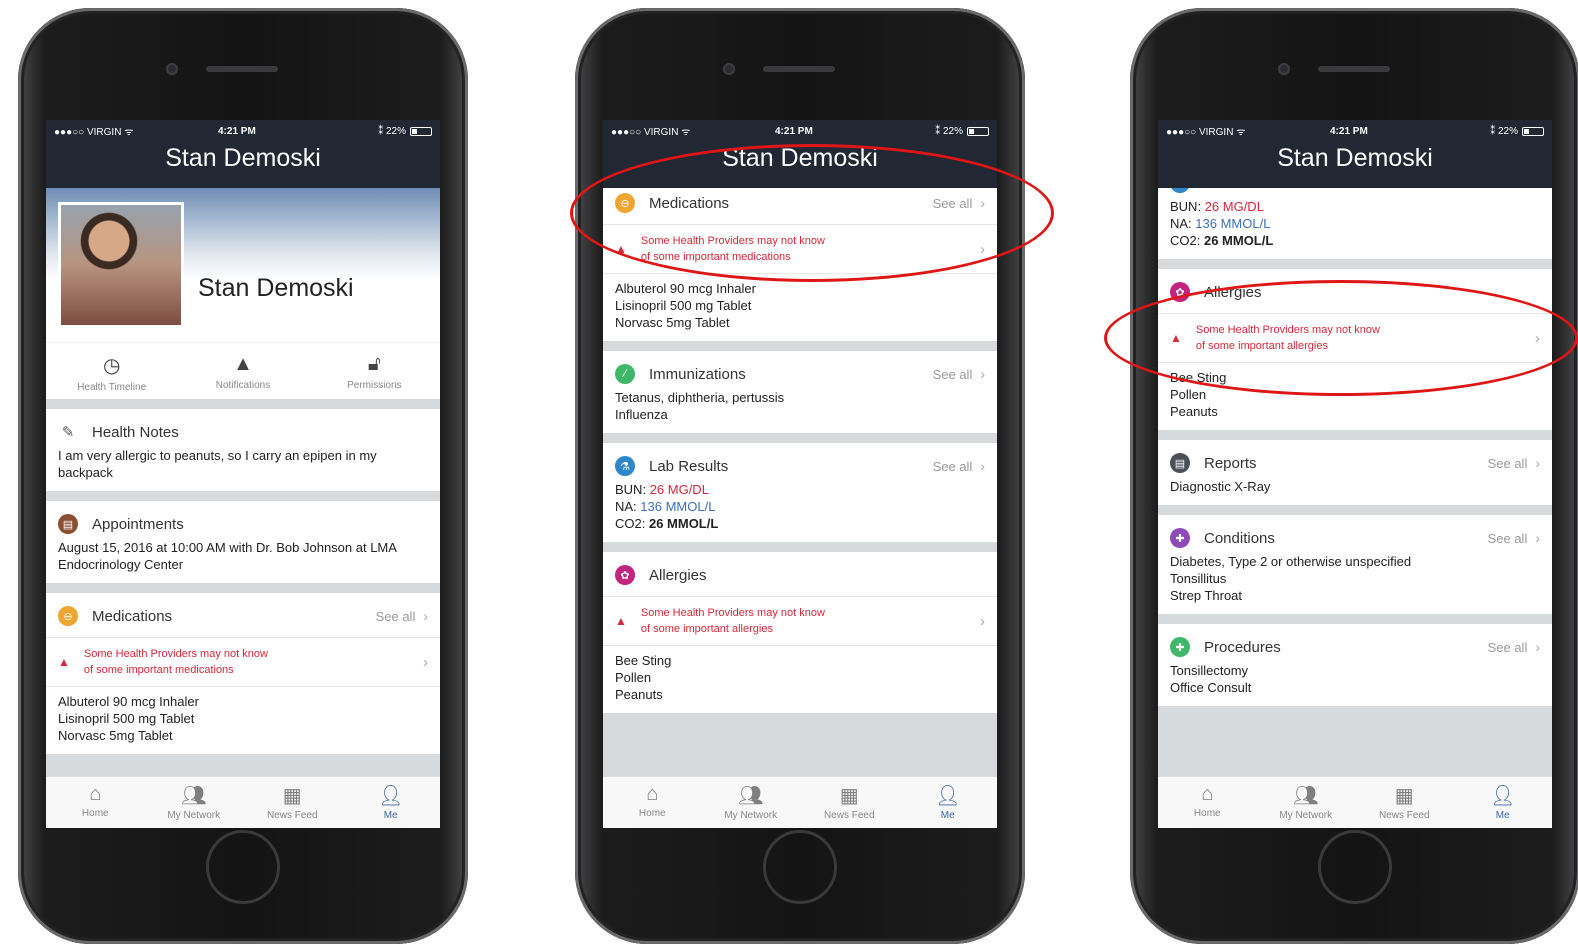  What do you see at coordinates (800, 203) in the screenshot?
I see `section-header: ⊖ Medications See all ›` at bounding box center [800, 203].